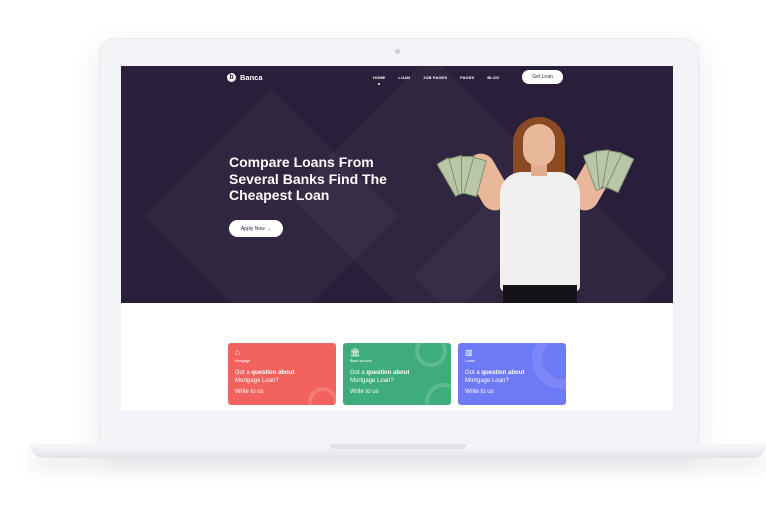  I want to click on hero-headline-line: Several Banks Find The, so click(308, 178).